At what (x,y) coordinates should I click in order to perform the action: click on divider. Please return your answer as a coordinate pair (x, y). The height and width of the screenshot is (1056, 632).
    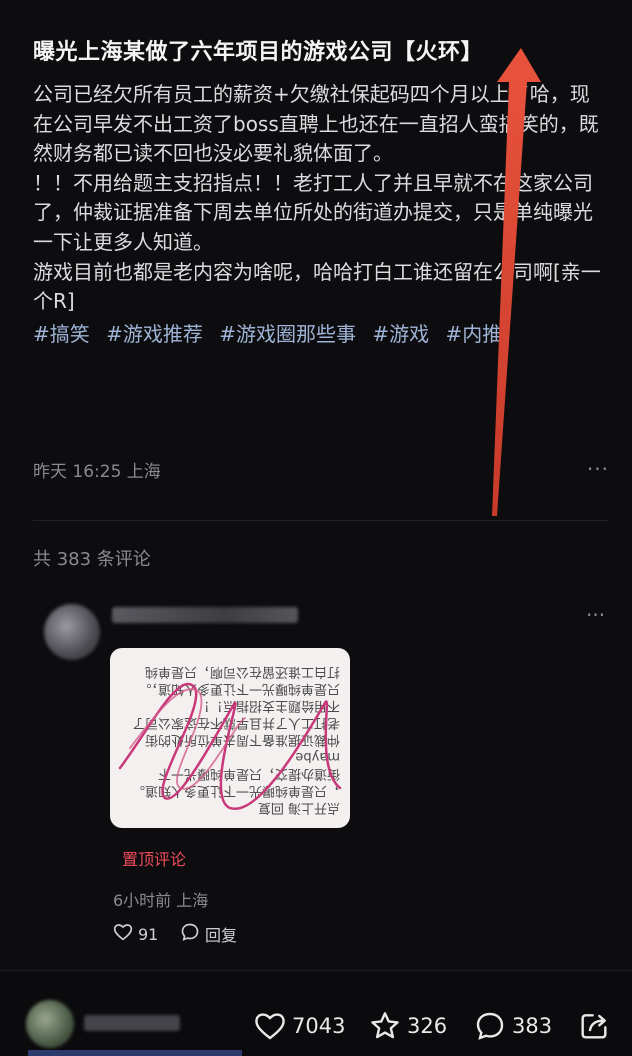
    Looking at the image, I should click on (321, 520).